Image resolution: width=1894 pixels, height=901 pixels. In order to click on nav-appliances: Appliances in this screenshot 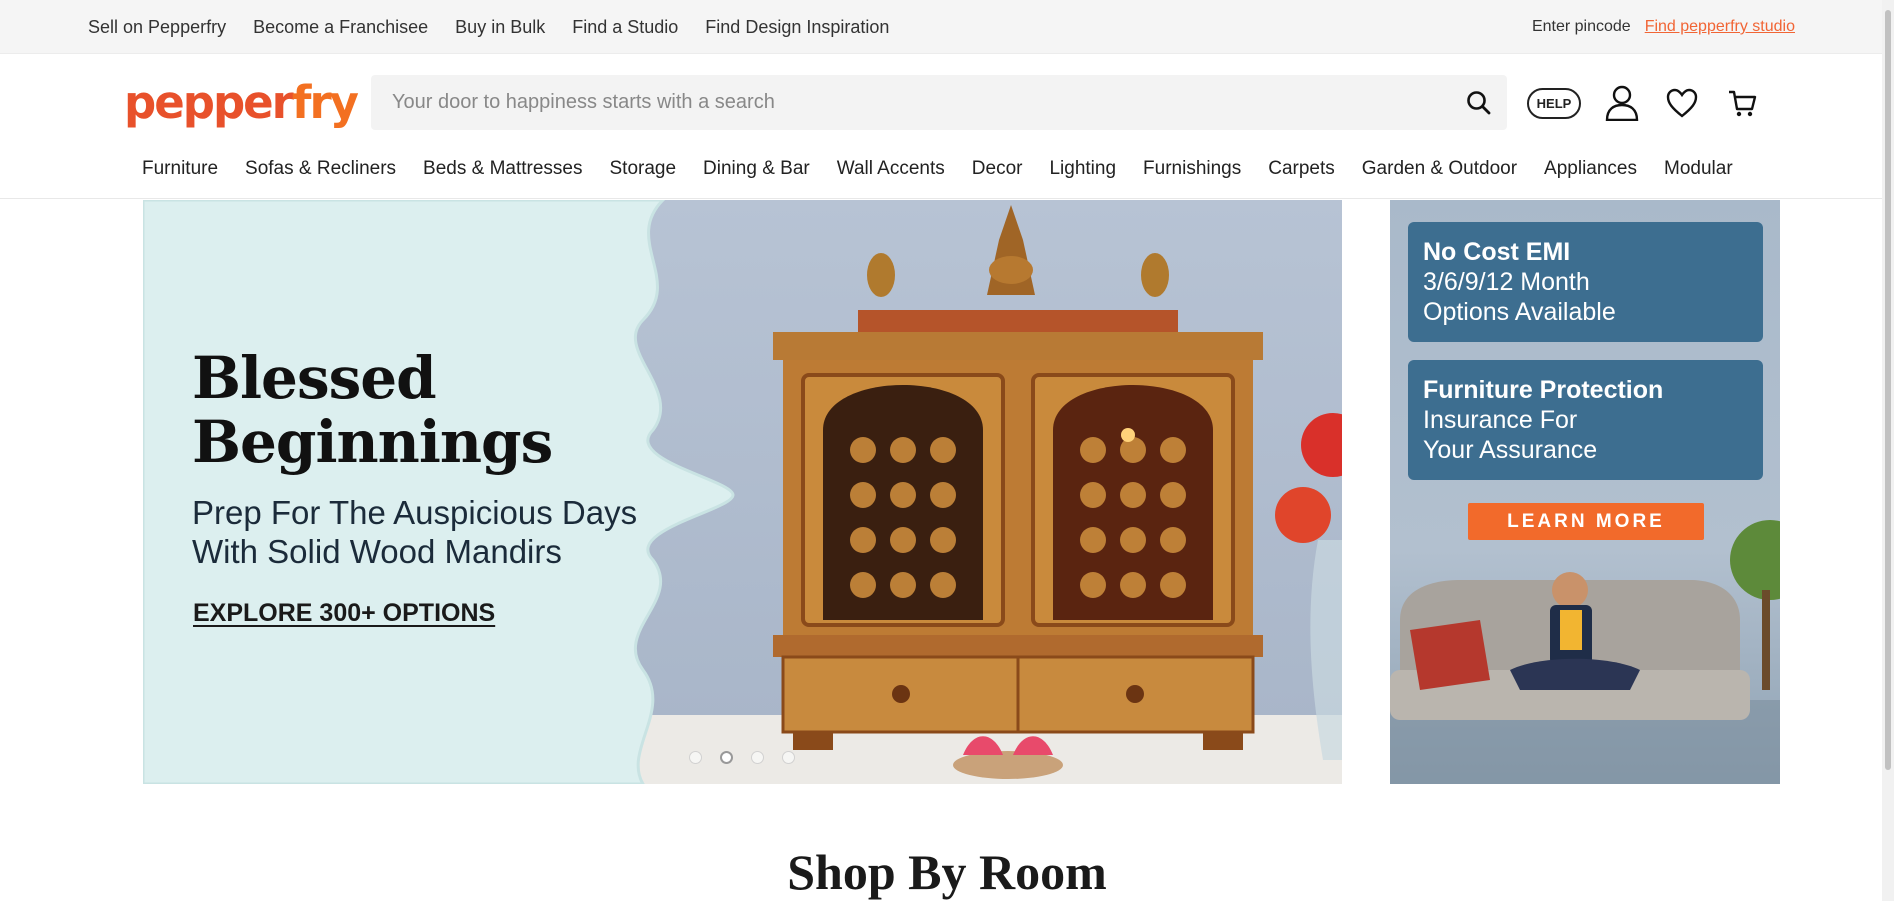, I will do `click(1590, 169)`.